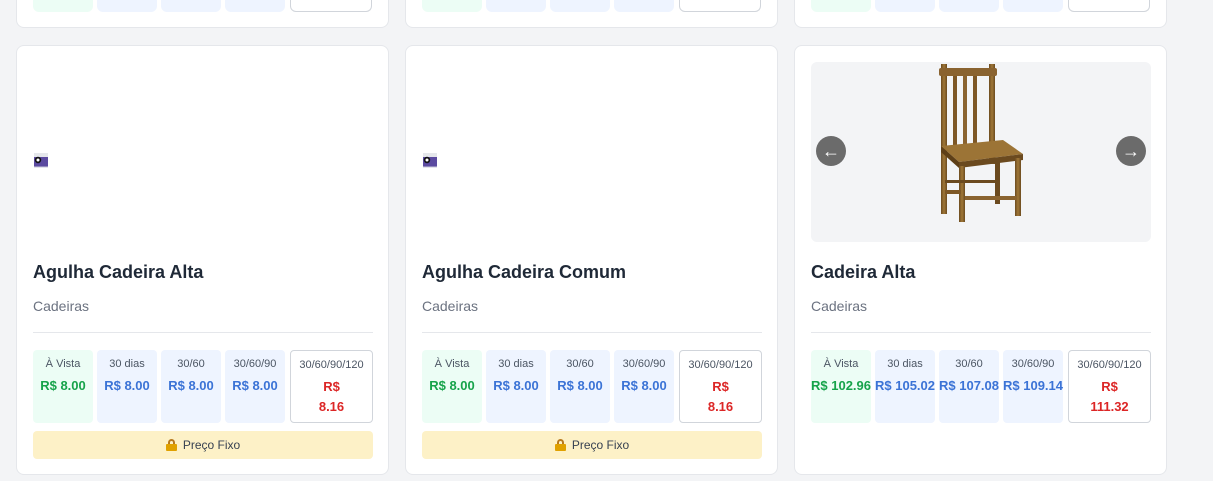  Describe the element at coordinates (863, 272) in the screenshot. I see `product-name: Cadeira Alta` at that location.